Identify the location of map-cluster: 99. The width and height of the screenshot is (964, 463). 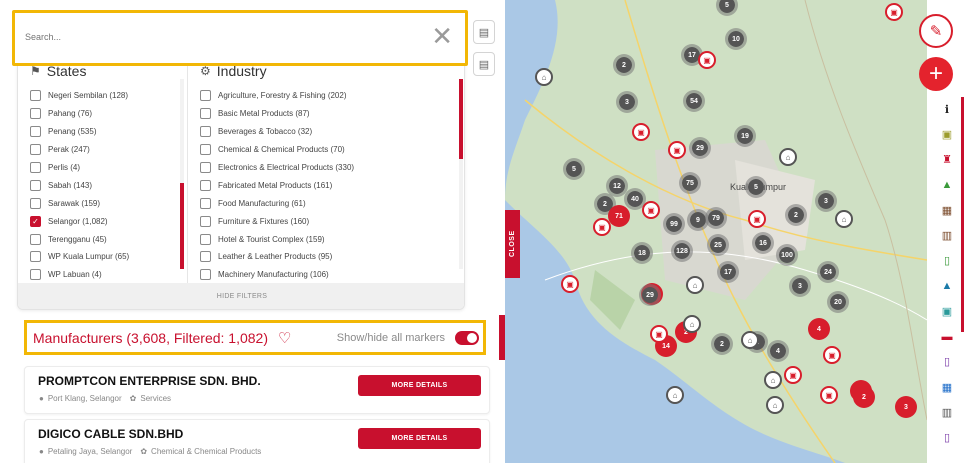
(674, 224).